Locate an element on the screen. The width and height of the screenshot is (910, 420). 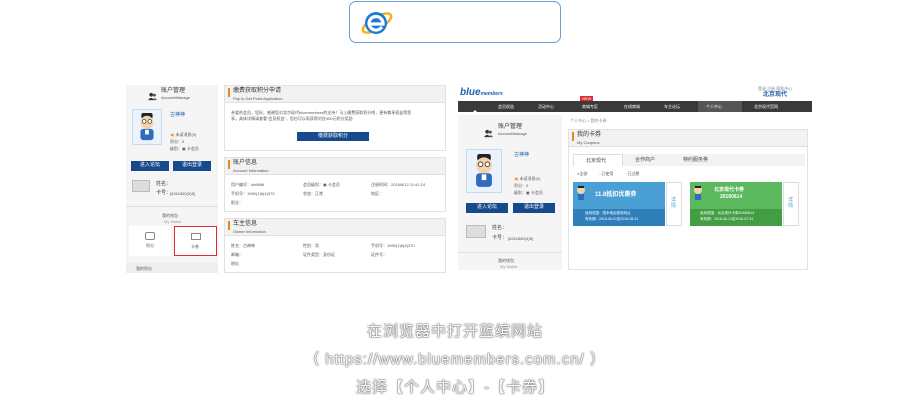
owner-sex: 性别：男 is located at coordinates (311, 245).